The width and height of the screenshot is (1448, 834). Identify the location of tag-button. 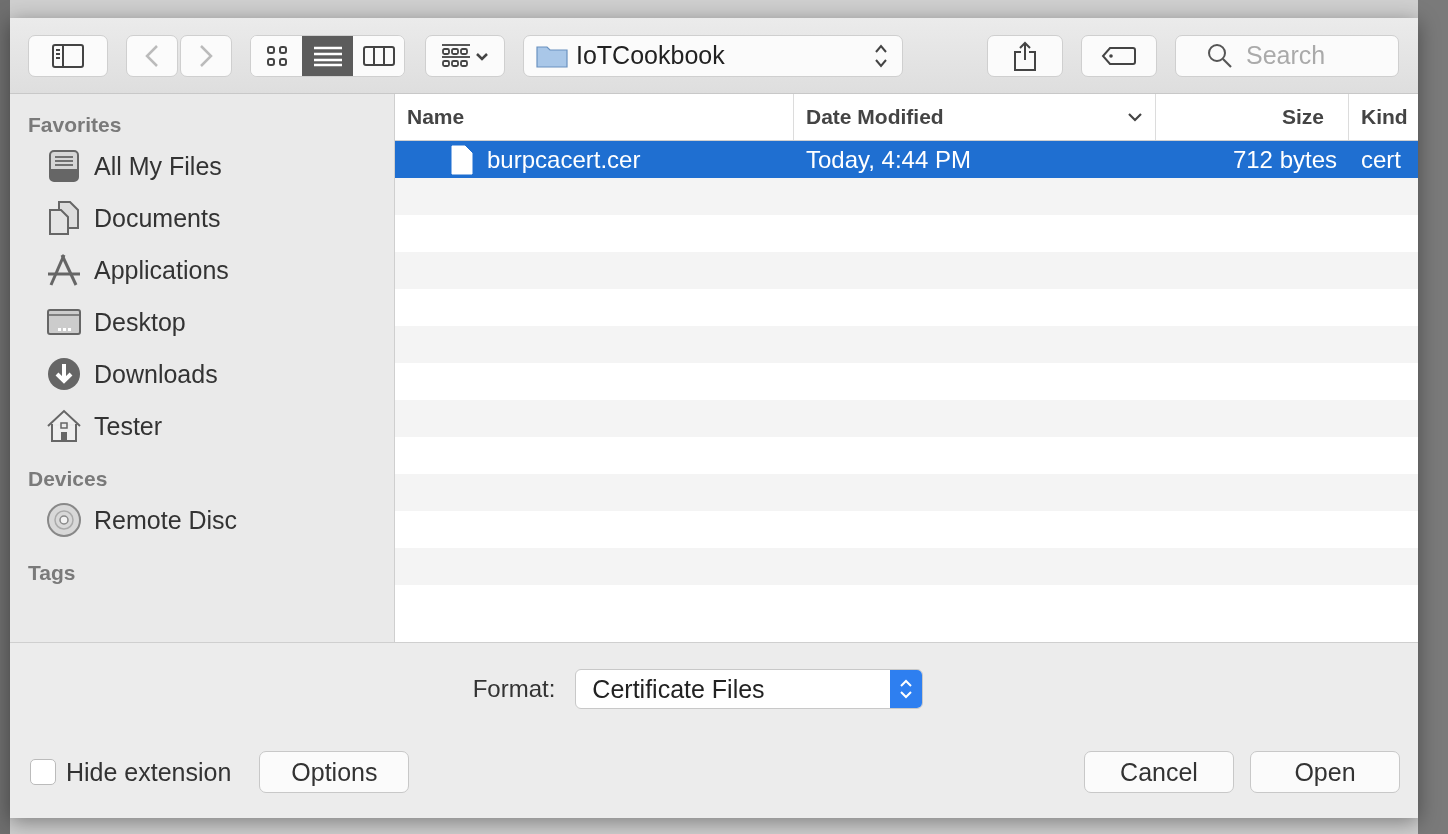
(1119, 55).